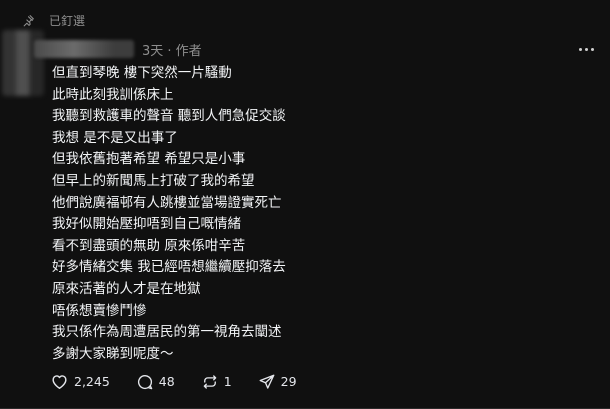  I want to click on repost-button: 1, so click(216, 382).